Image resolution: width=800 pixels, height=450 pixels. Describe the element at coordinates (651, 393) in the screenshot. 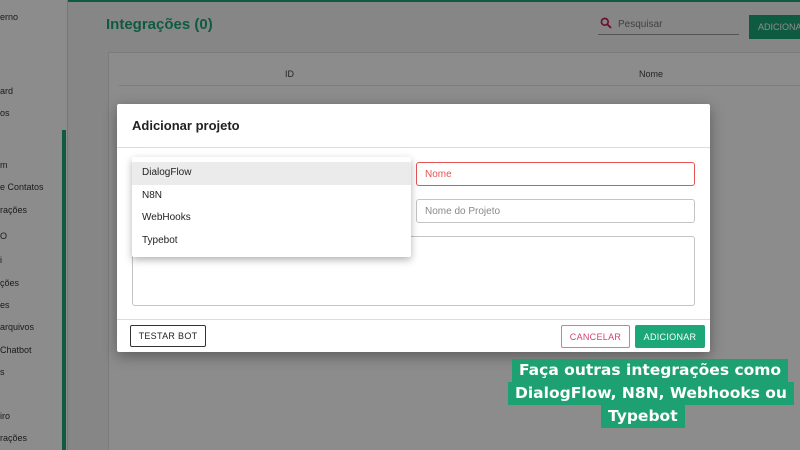

I see `caption-line-2: DialogFlow, N8N, Webhooks ou` at that location.